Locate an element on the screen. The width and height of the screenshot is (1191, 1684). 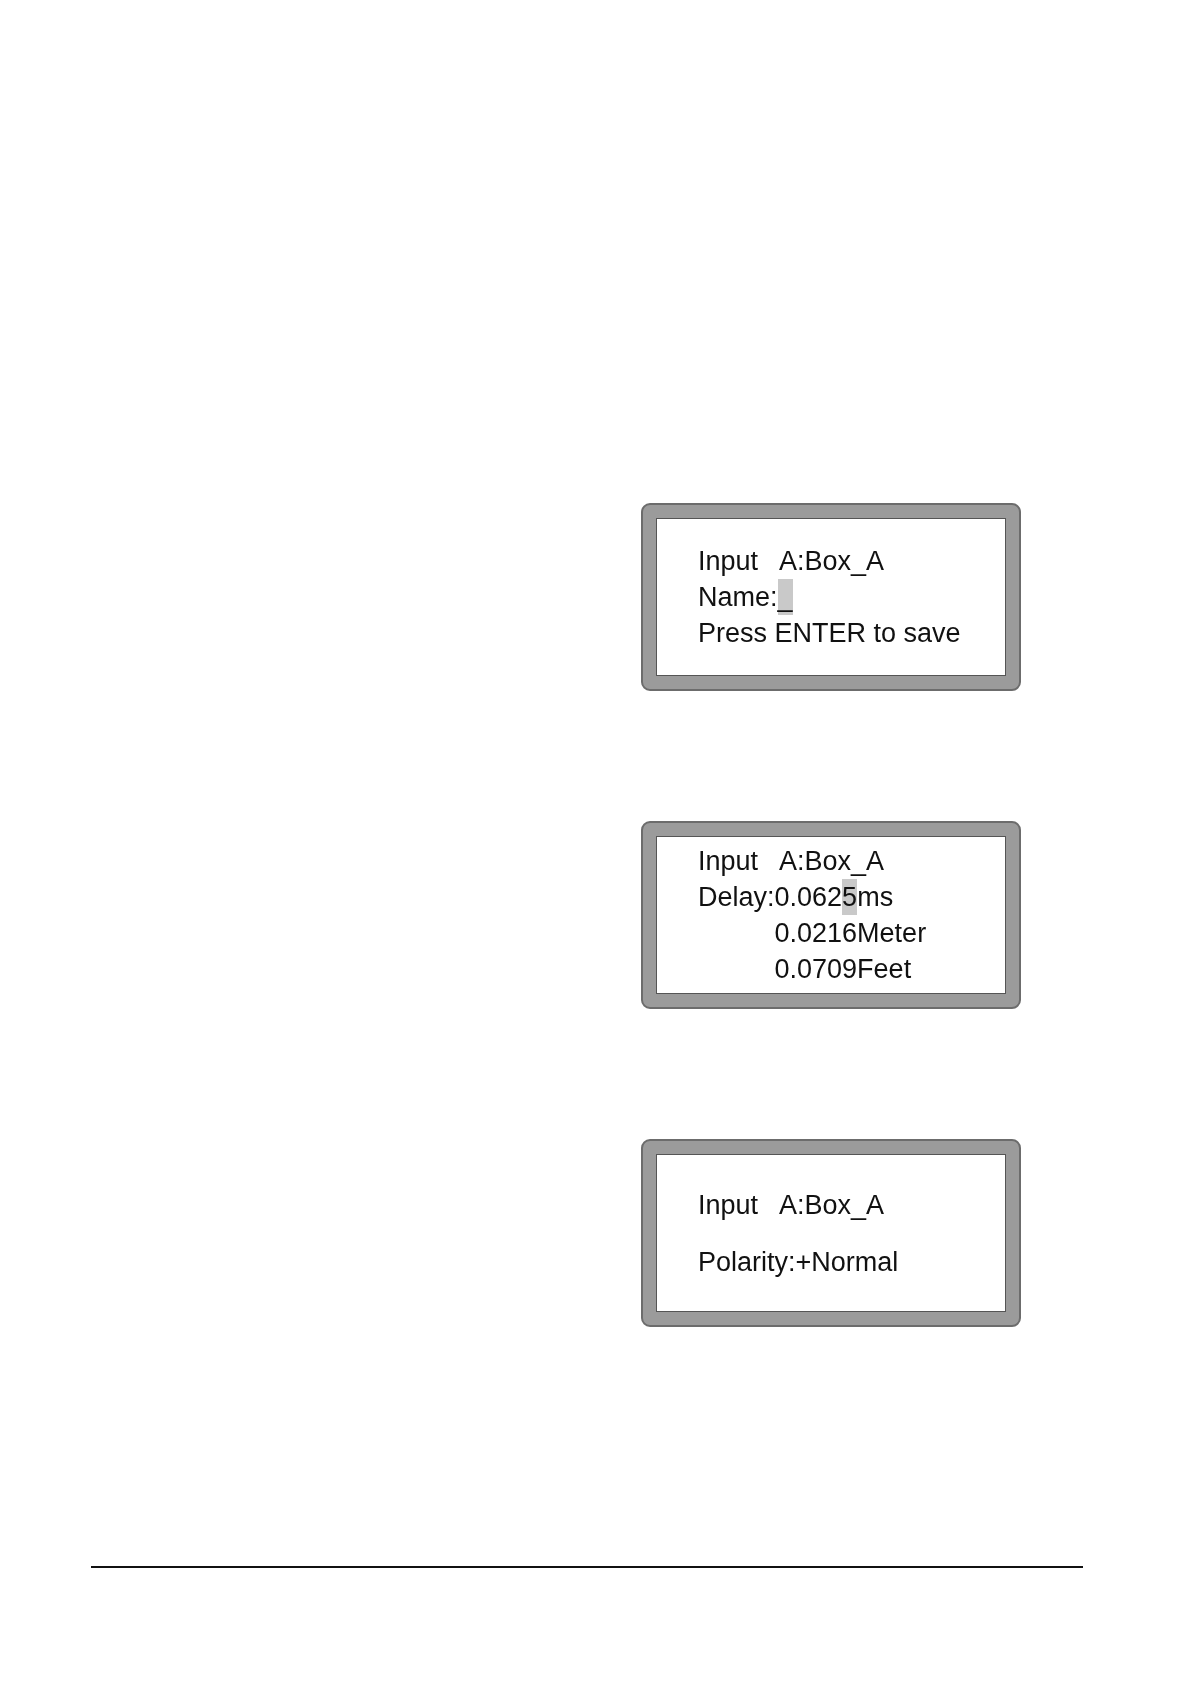
field-value: ms is located at coordinates (875, 897).